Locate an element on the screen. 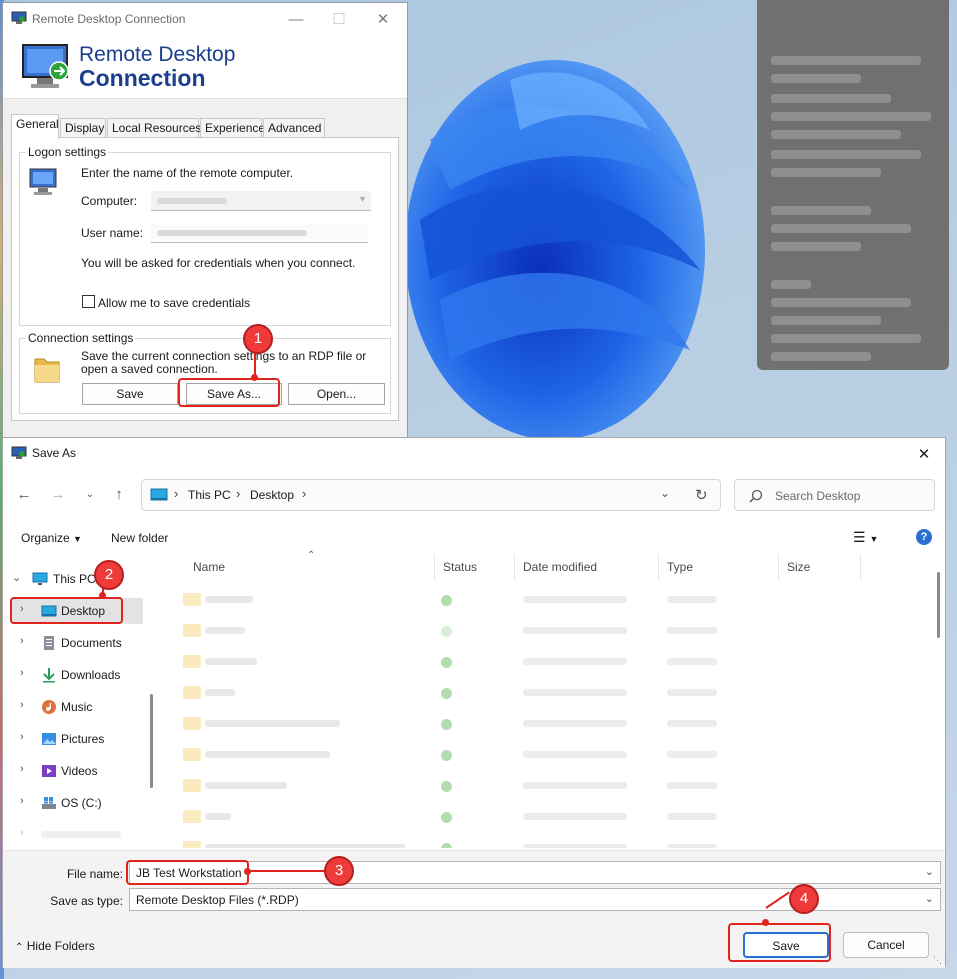  rdp-app-icon is located at coordinates (19, 452).